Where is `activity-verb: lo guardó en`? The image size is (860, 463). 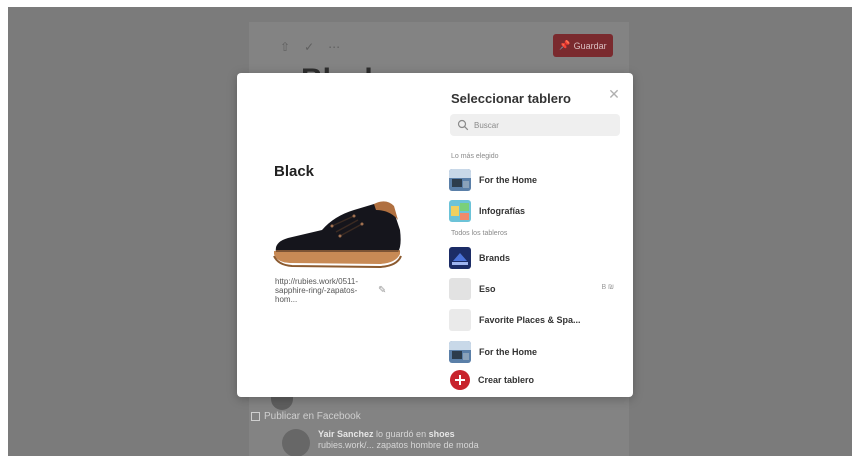 activity-verb: lo guardó en is located at coordinates (401, 434).